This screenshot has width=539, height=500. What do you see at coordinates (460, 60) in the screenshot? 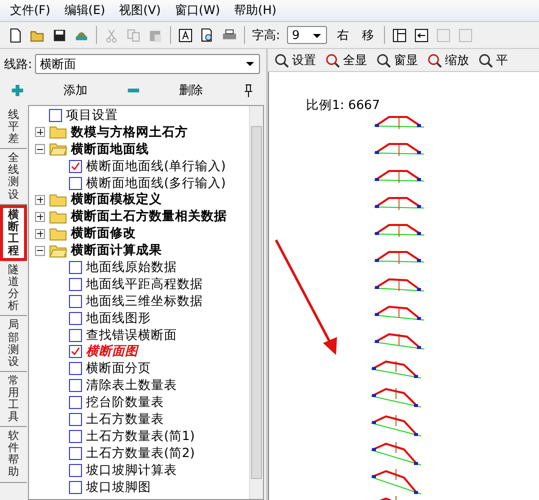
I see `view-tool-button: 缩放` at bounding box center [460, 60].